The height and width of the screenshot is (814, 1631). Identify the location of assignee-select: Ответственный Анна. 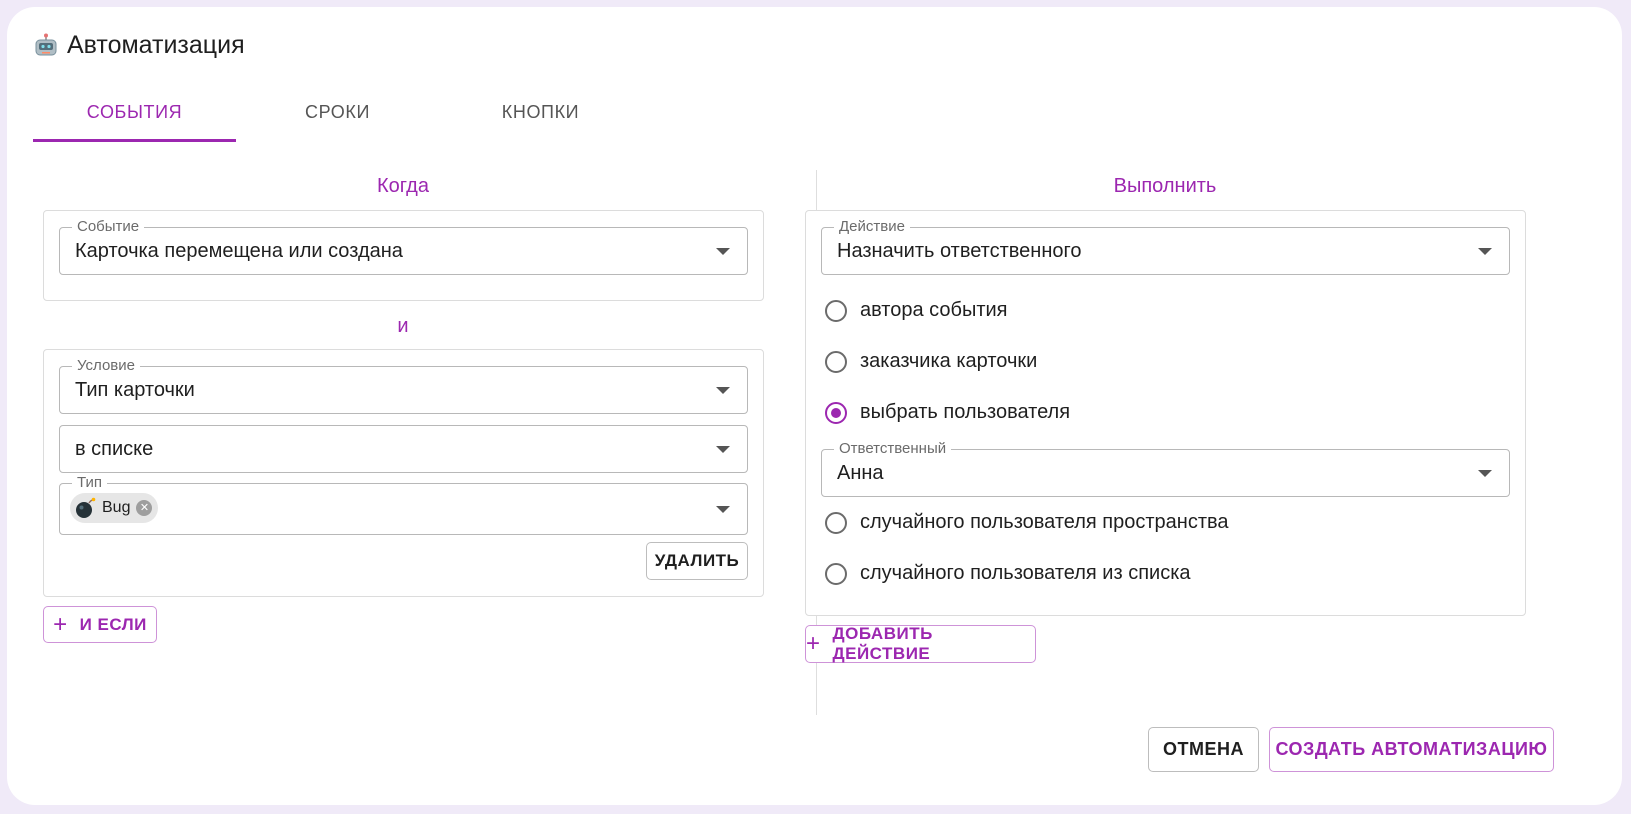
(1165, 468).